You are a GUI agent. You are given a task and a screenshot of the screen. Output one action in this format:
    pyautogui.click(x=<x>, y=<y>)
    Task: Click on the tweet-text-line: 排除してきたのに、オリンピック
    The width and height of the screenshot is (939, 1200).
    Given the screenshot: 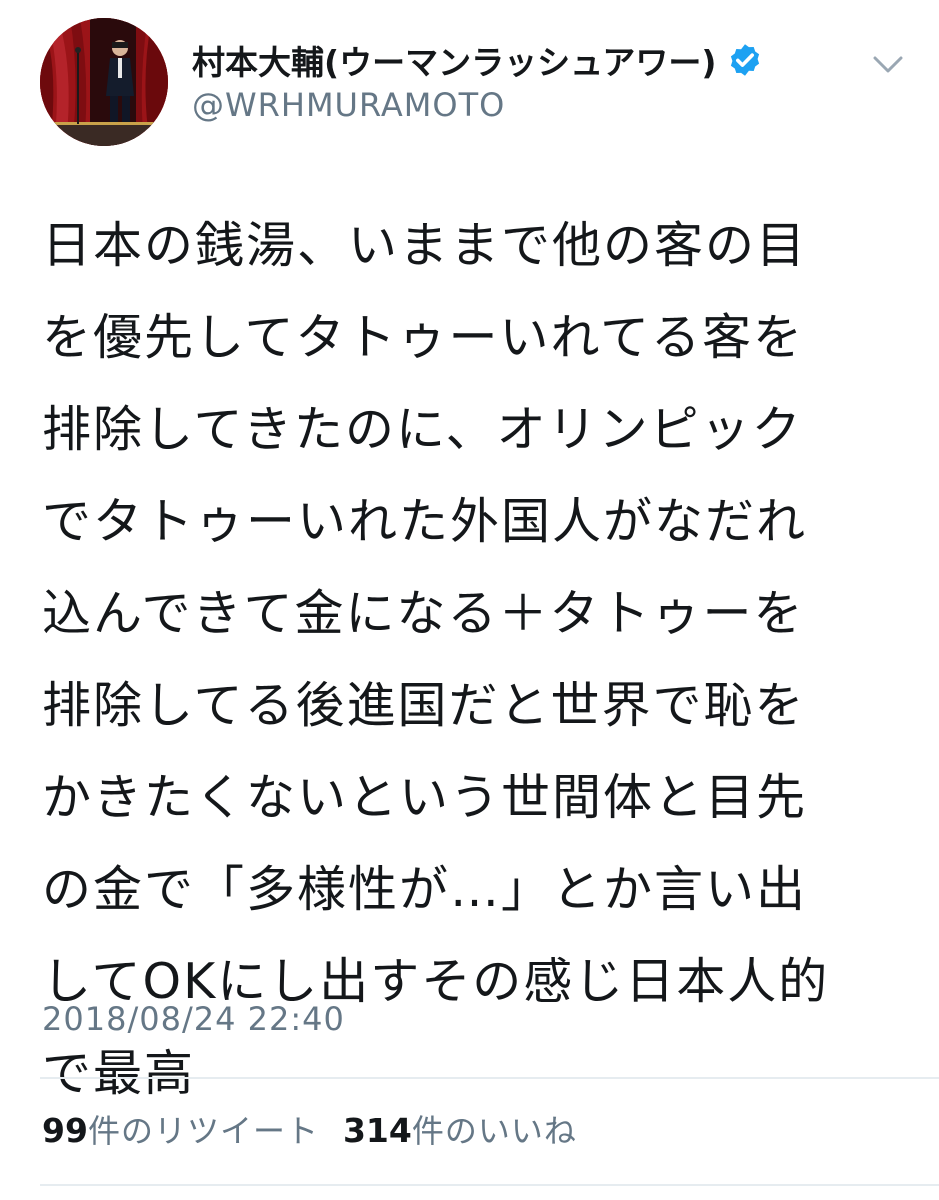 What is the action you would take?
    pyautogui.click(x=422, y=429)
    